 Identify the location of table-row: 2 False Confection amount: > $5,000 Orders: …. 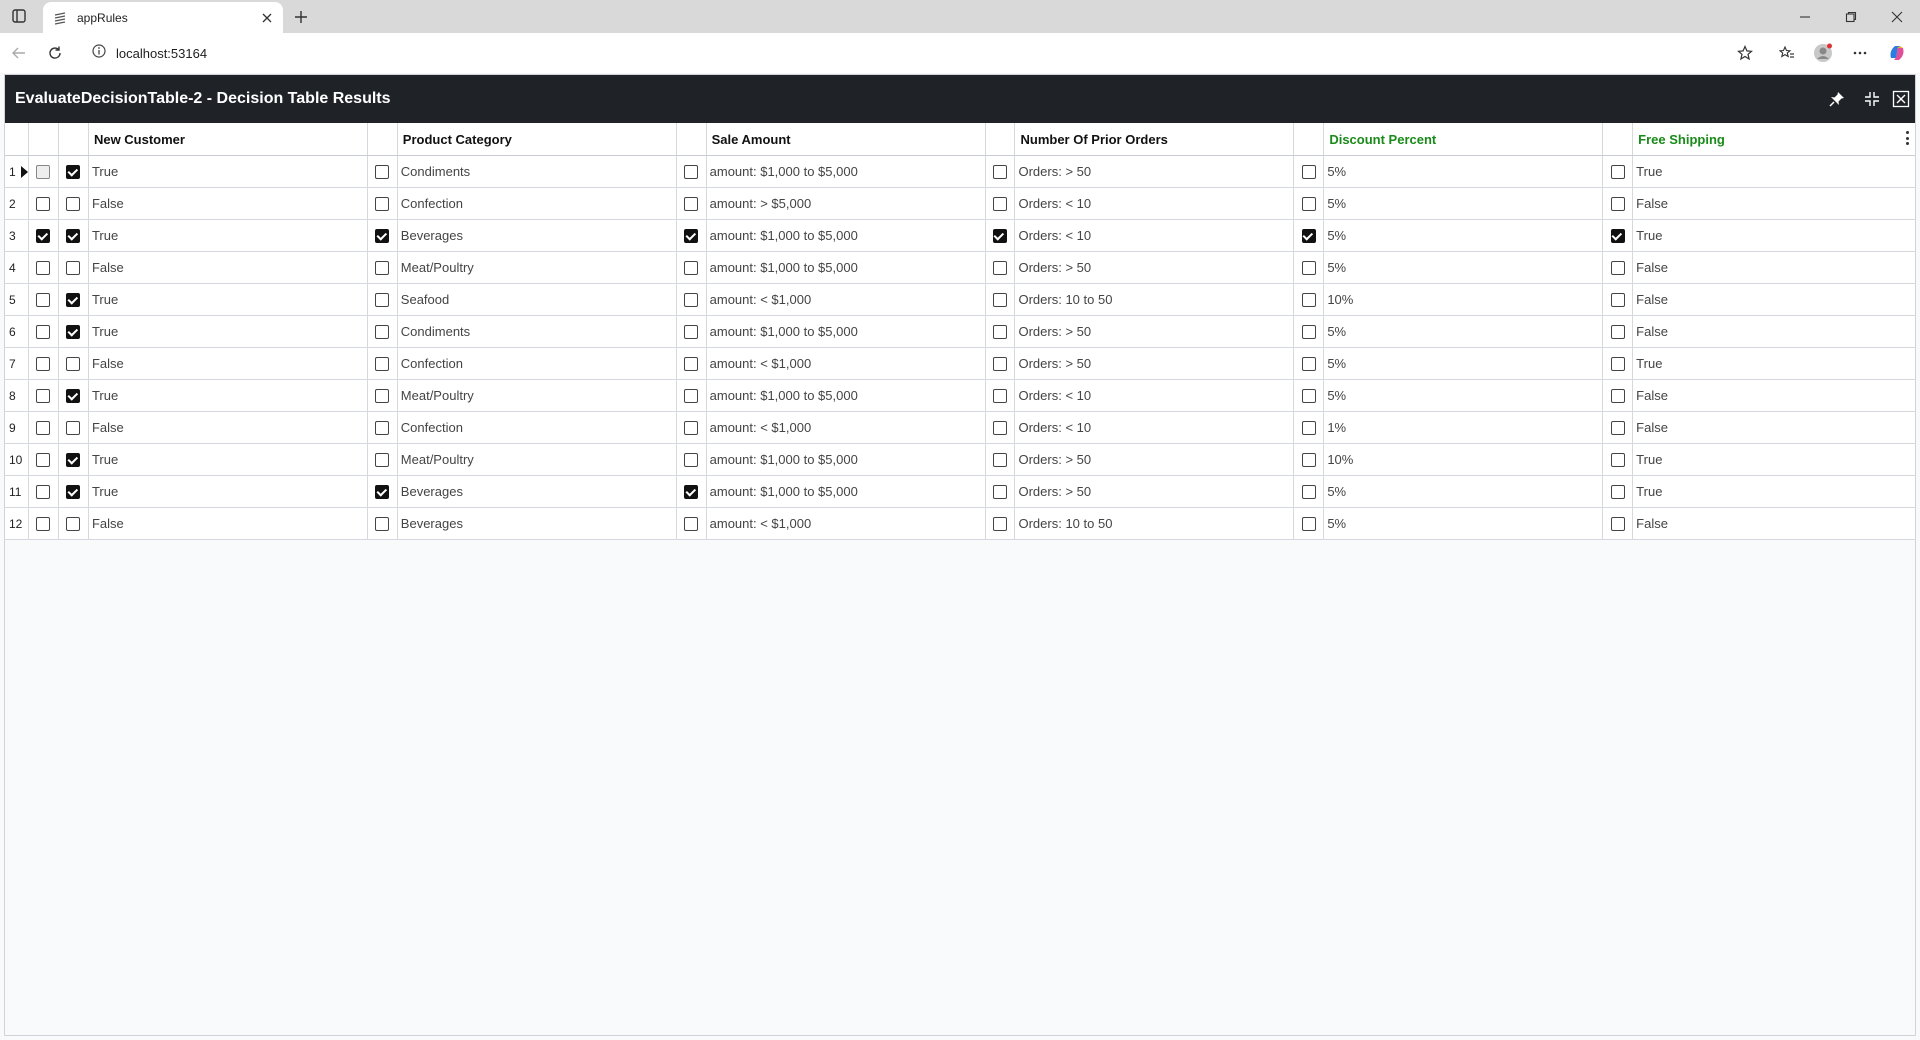
(960, 204).